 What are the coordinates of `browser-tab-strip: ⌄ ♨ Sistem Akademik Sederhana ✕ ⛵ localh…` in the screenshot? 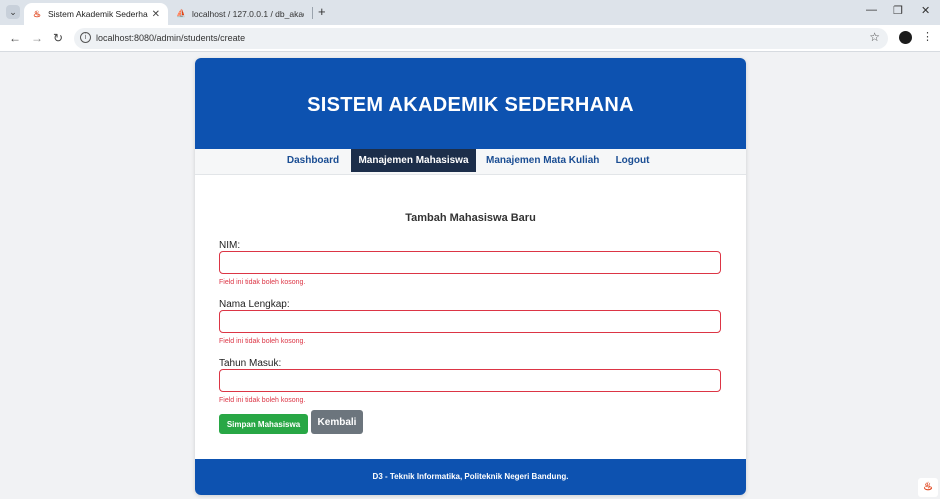 It's located at (470, 12).